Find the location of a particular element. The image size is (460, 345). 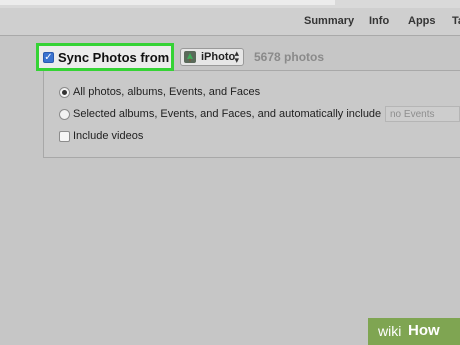

tab-info: Info is located at coordinates (379, 21).